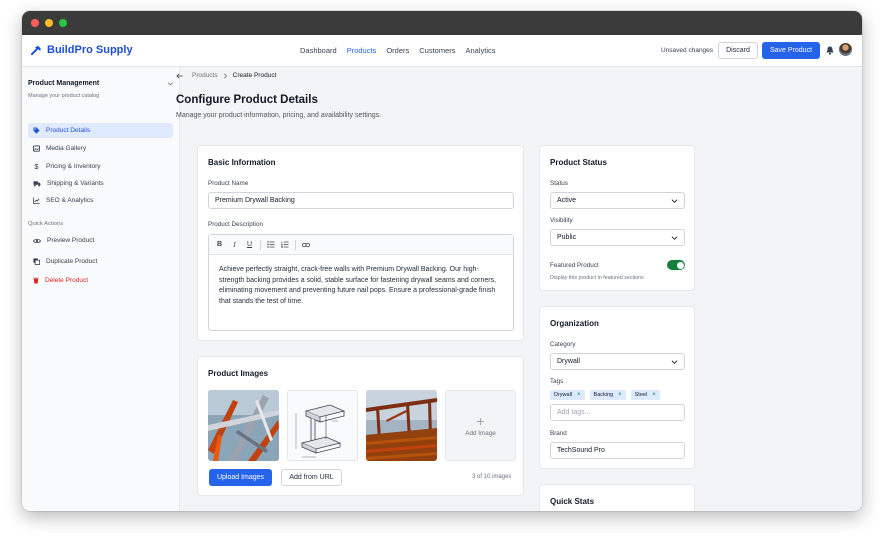 The height and width of the screenshot is (544, 883). Describe the element at coordinates (617, 237) in the screenshot. I see `visibility-select: Public` at that location.